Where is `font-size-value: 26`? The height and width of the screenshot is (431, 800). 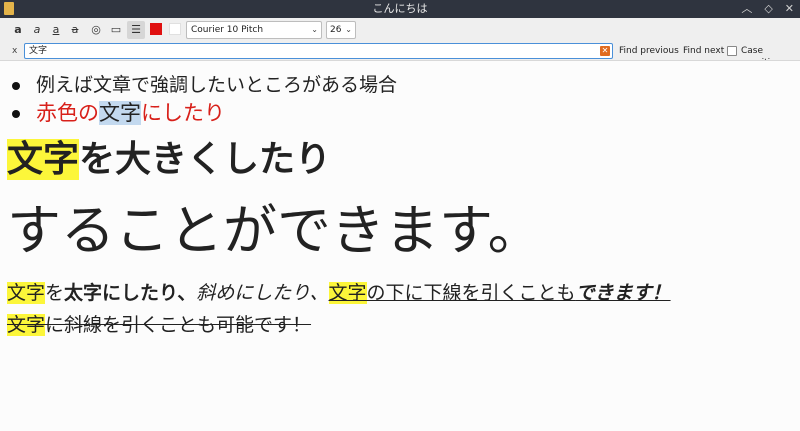
font-size-value: 26 is located at coordinates (336, 30).